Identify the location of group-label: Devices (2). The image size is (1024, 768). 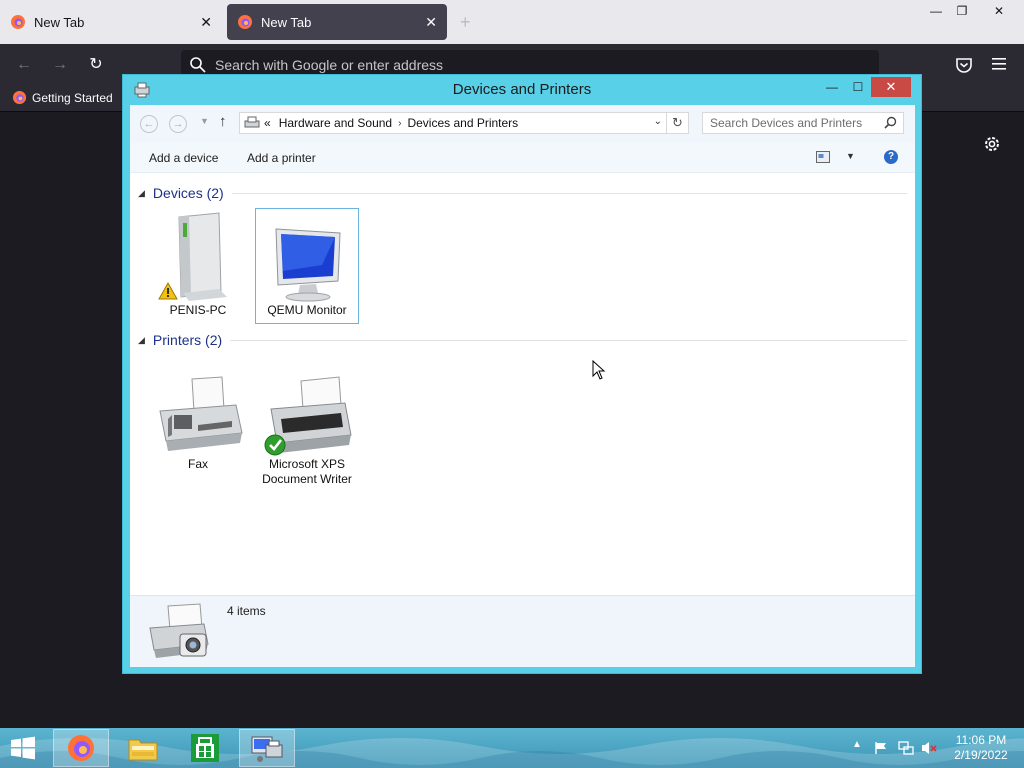
(188, 193).